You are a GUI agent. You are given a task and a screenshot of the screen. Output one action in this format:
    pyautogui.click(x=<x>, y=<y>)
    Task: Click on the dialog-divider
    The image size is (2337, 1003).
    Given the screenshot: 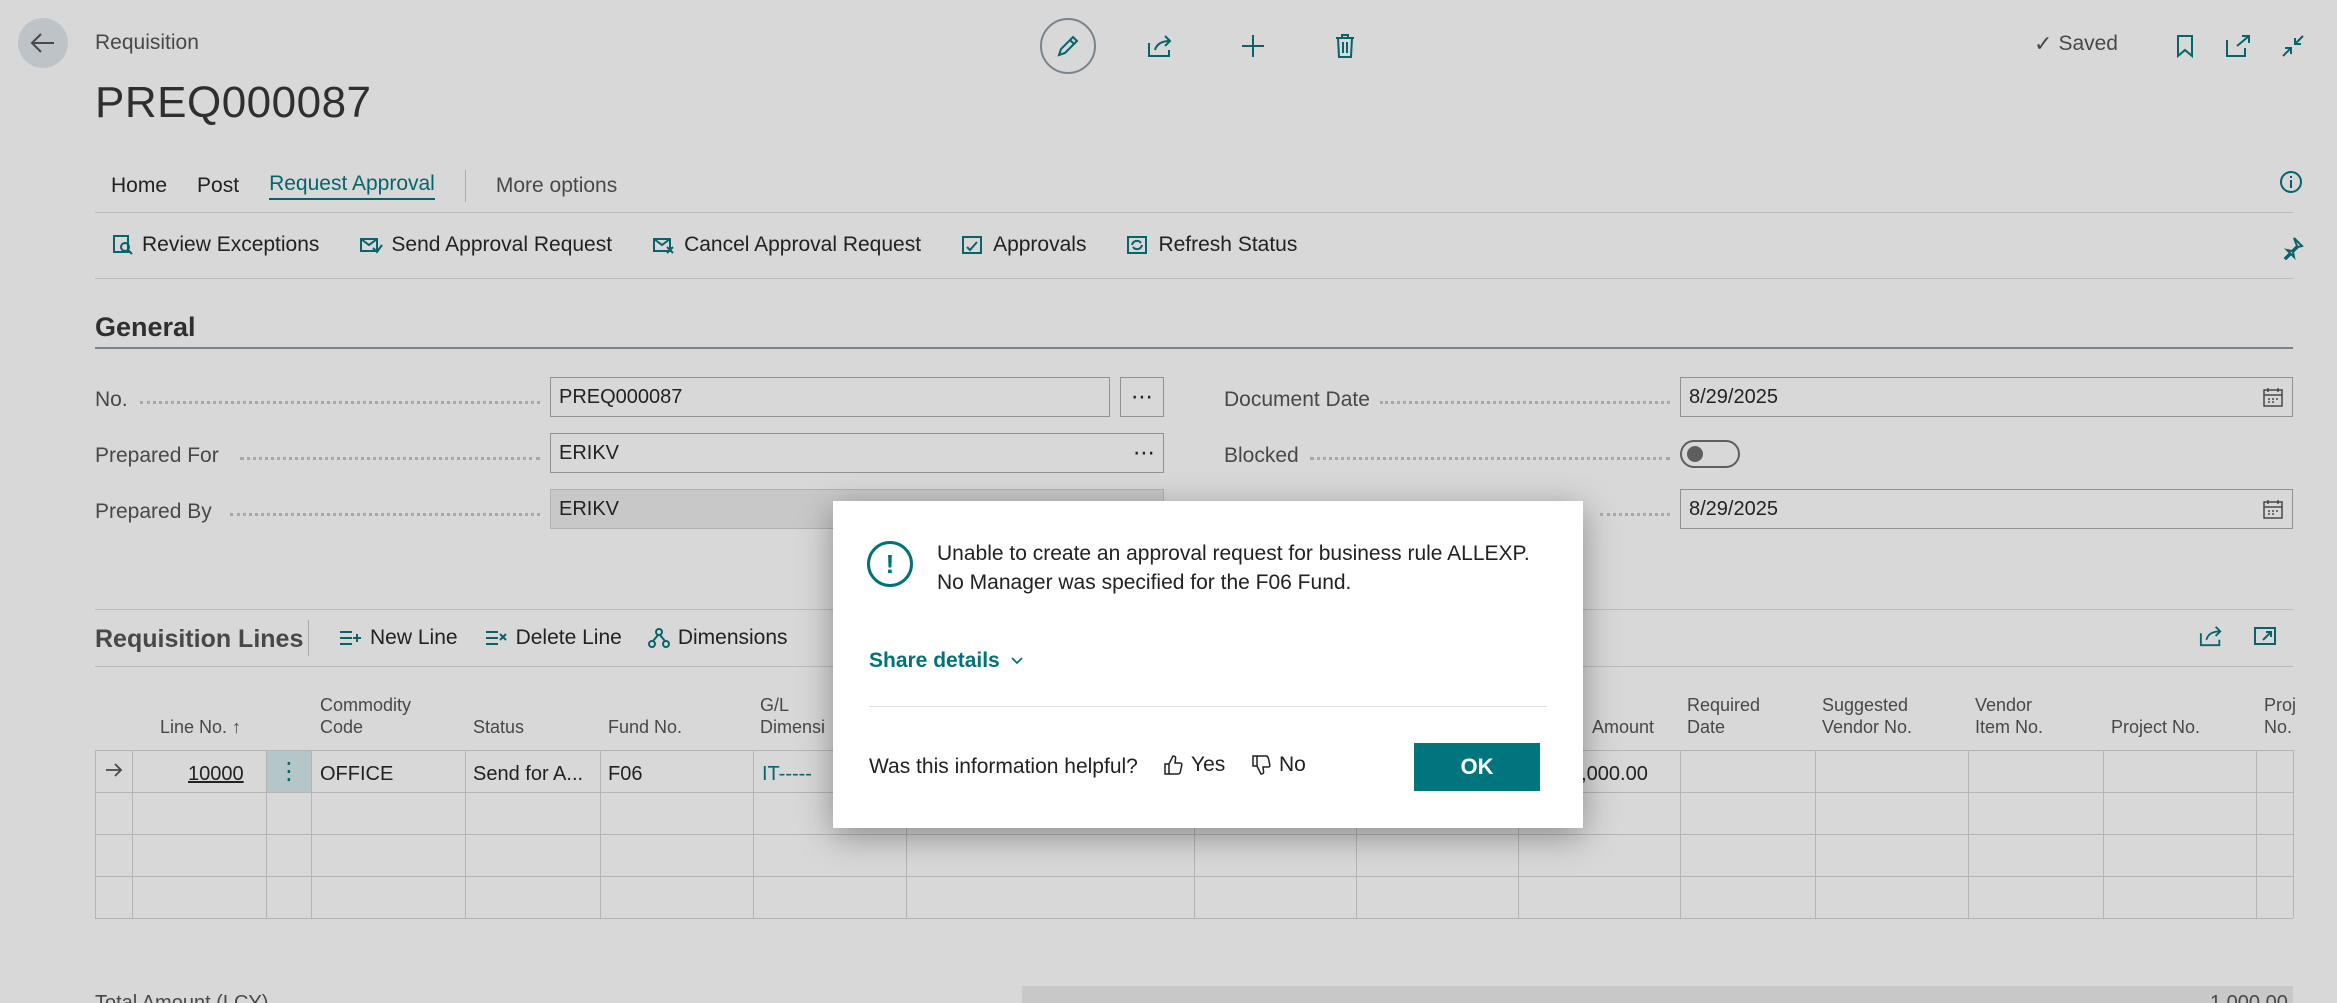 What is the action you would take?
    pyautogui.click(x=1208, y=706)
    